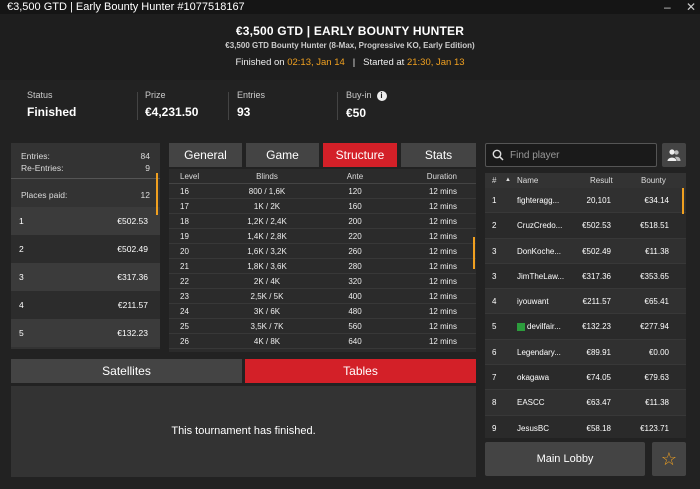 This screenshot has width=700, height=489. What do you see at coordinates (322, 176) in the screenshot?
I see `structure-header: Level Blinds Ante Duration` at bounding box center [322, 176].